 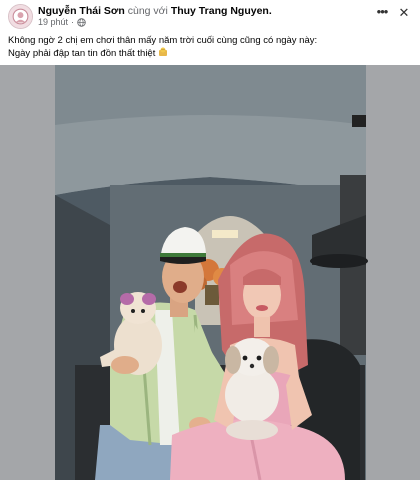 I want to click on with-text: cùng với, so click(x=147, y=11).